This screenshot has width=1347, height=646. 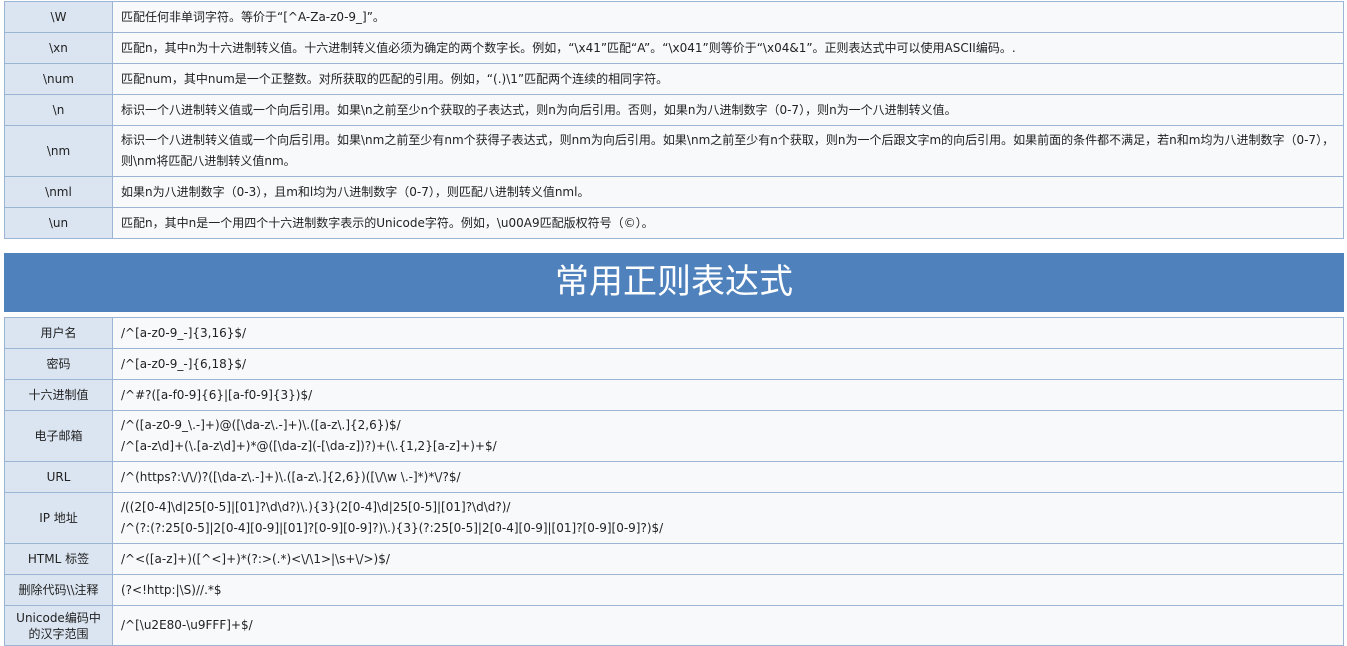 I want to click on table-row: 用户名 /^[a-z0-9_-]{3,16}$/, so click(x=674, y=333).